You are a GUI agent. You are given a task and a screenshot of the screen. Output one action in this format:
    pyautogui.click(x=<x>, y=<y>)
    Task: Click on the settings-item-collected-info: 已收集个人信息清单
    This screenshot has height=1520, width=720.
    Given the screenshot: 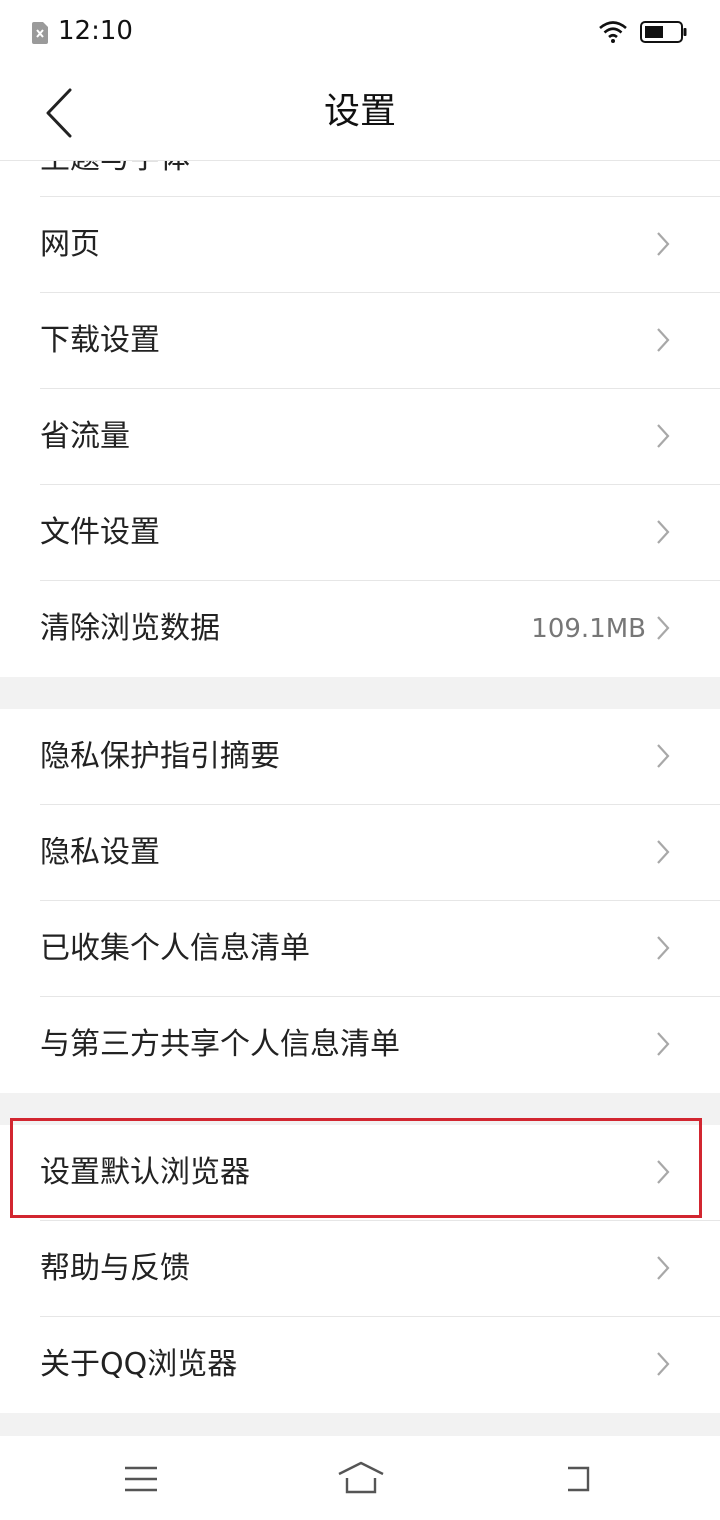 What is the action you would take?
    pyautogui.click(x=360, y=949)
    